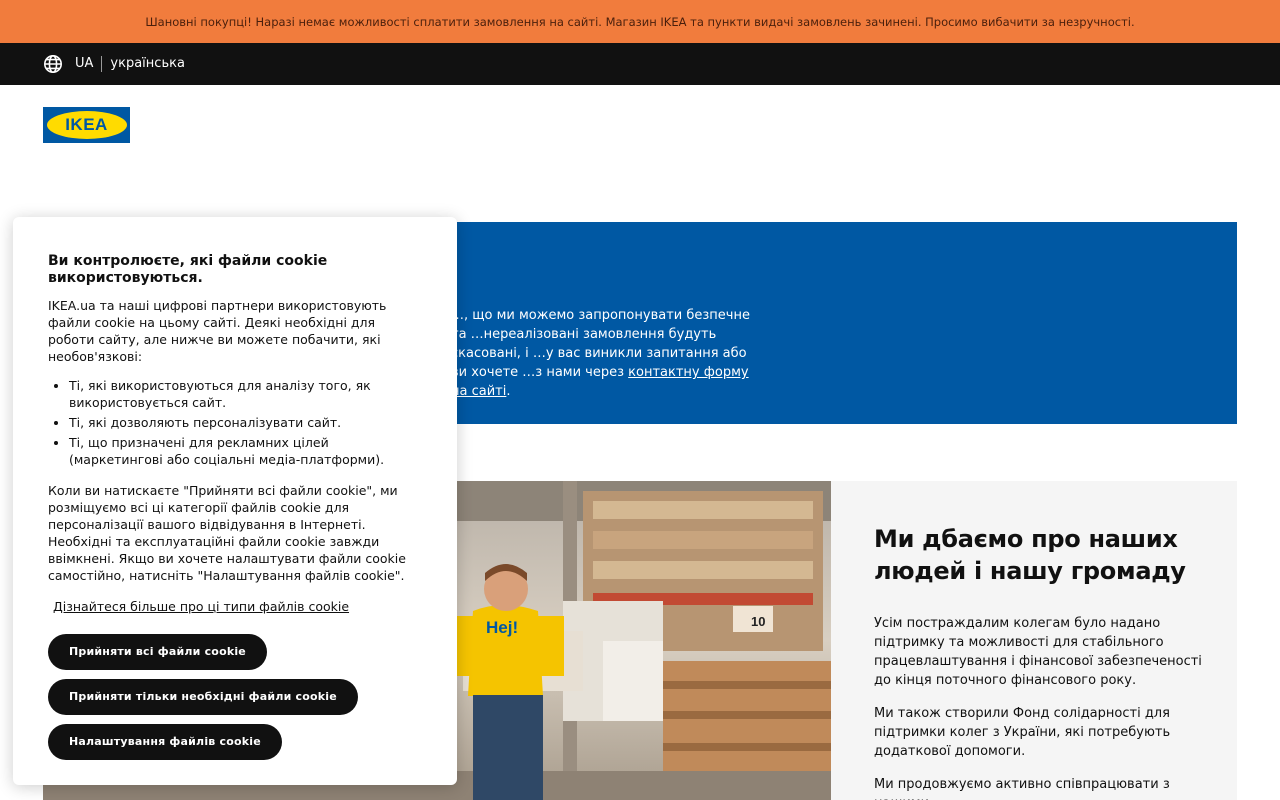 The width and height of the screenshot is (1280, 800). What do you see at coordinates (758, 621) in the screenshot?
I see `aisle-number: 10` at bounding box center [758, 621].